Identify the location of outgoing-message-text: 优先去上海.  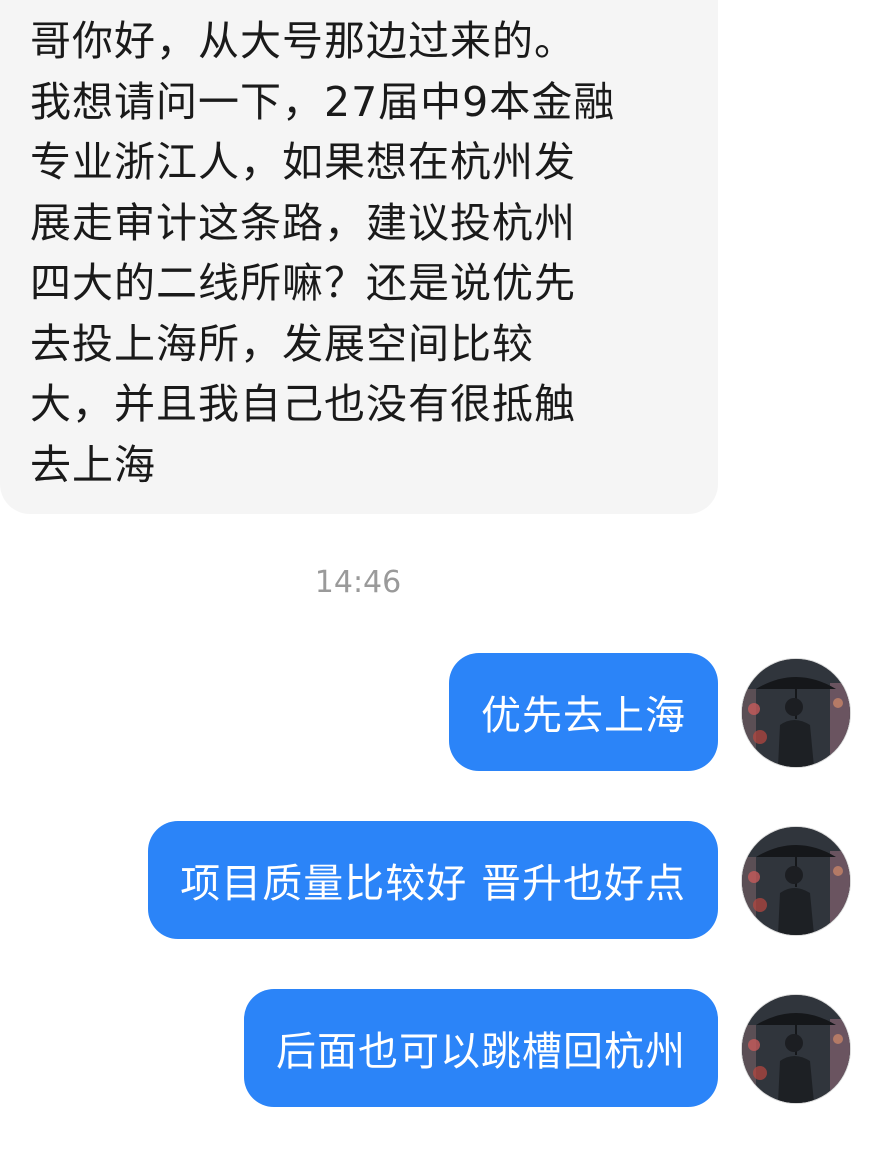
(583, 716).